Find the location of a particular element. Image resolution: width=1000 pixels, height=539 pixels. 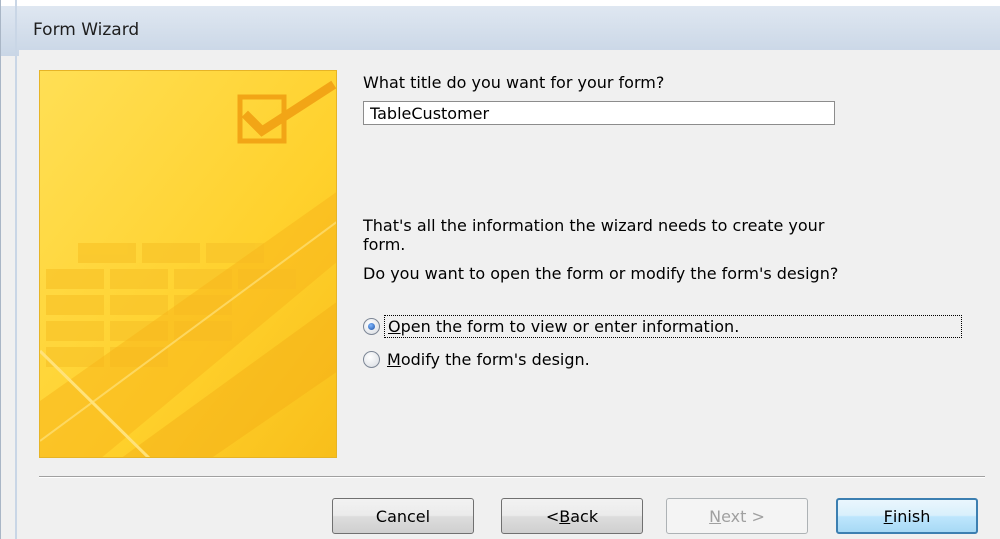

title-bar: Form Wizard is located at coordinates (500, 28).